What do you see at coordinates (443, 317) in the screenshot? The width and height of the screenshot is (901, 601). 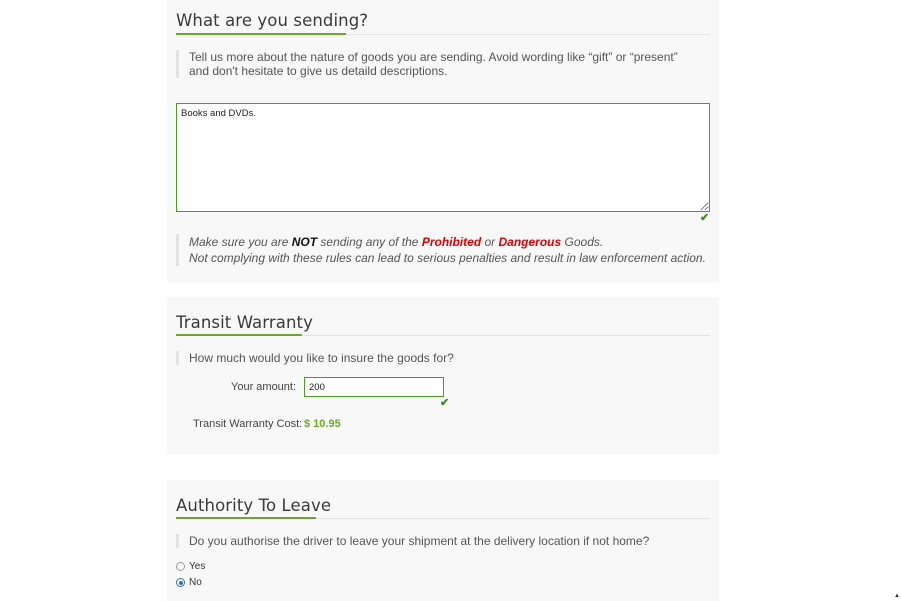 I see `warranty-heading-wrap: Transit Warranty` at bounding box center [443, 317].